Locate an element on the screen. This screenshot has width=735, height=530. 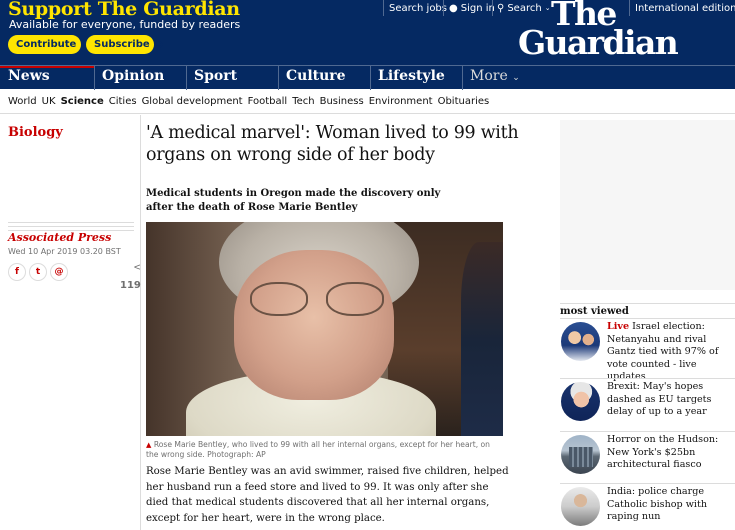
photo-glasses-left is located at coordinates (279, 299).